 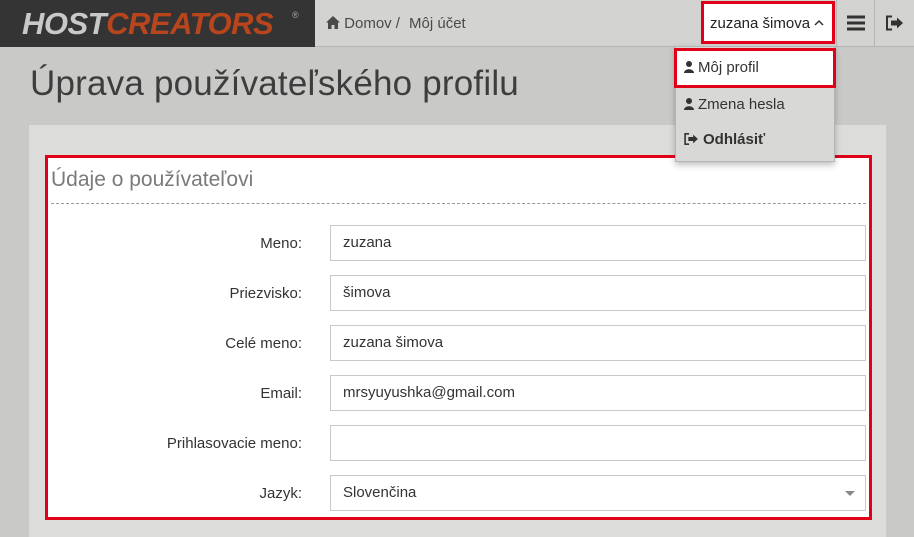 I want to click on hamburger-menu-button, so click(x=855, y=23).